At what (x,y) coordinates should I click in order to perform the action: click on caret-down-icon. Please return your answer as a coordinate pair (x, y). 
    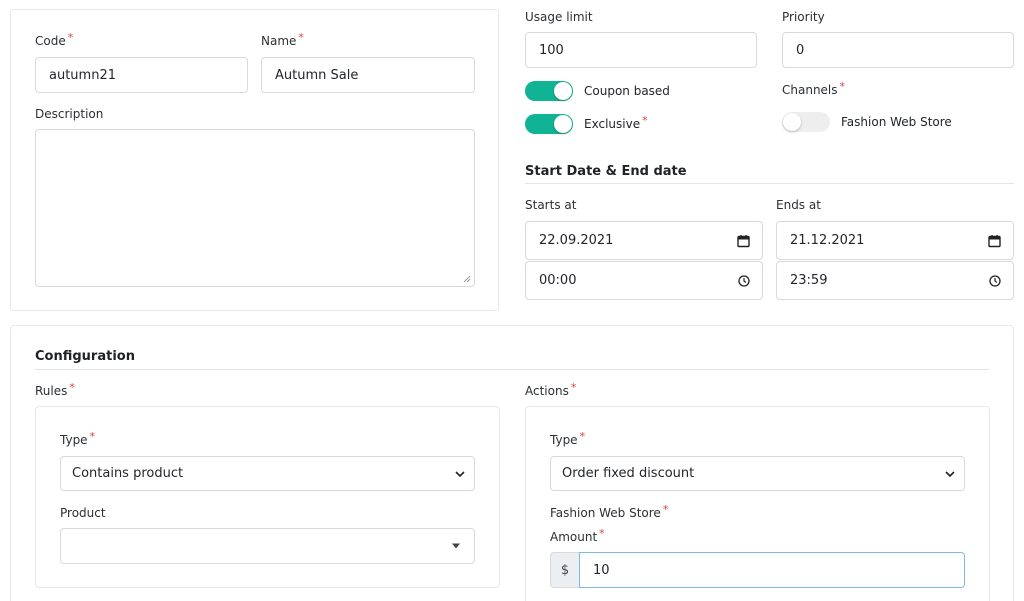
    Looking at the image, I should click on (456, 546).